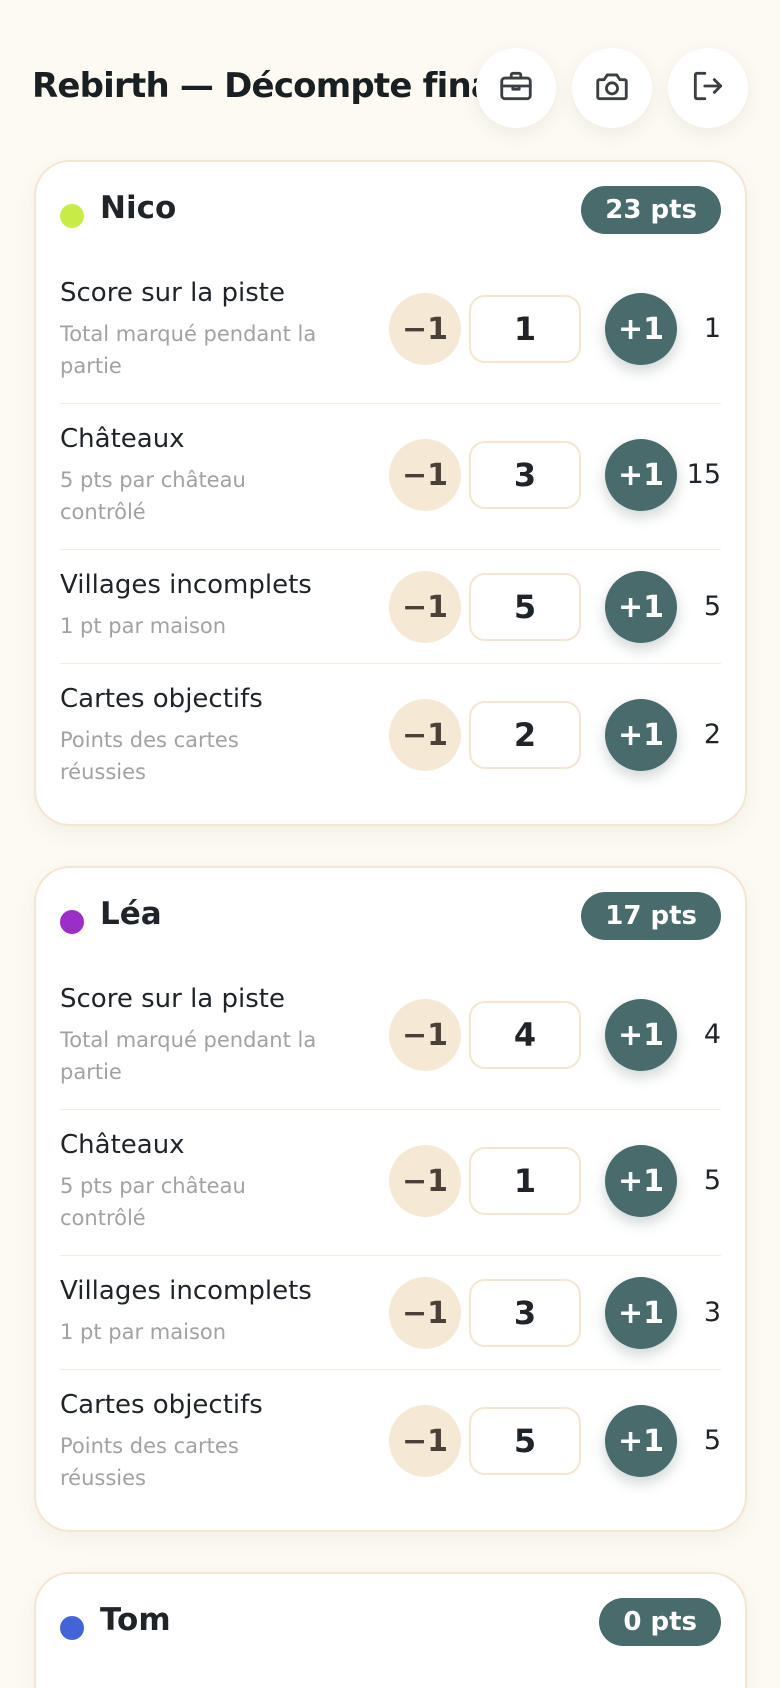 The image size is (780, 1688). Describe the element at coordinates (268, 86) in the screenshot. I see `page-title: Rebirth — Décompte final` at that location.